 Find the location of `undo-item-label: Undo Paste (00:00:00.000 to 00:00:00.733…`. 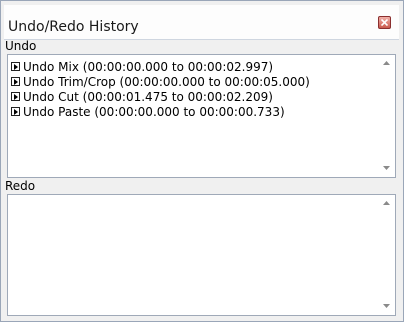

undo-item-label: Undo Paste (00:00:00.000 to 00:00:00.733… is located at coordinates (154, 112).